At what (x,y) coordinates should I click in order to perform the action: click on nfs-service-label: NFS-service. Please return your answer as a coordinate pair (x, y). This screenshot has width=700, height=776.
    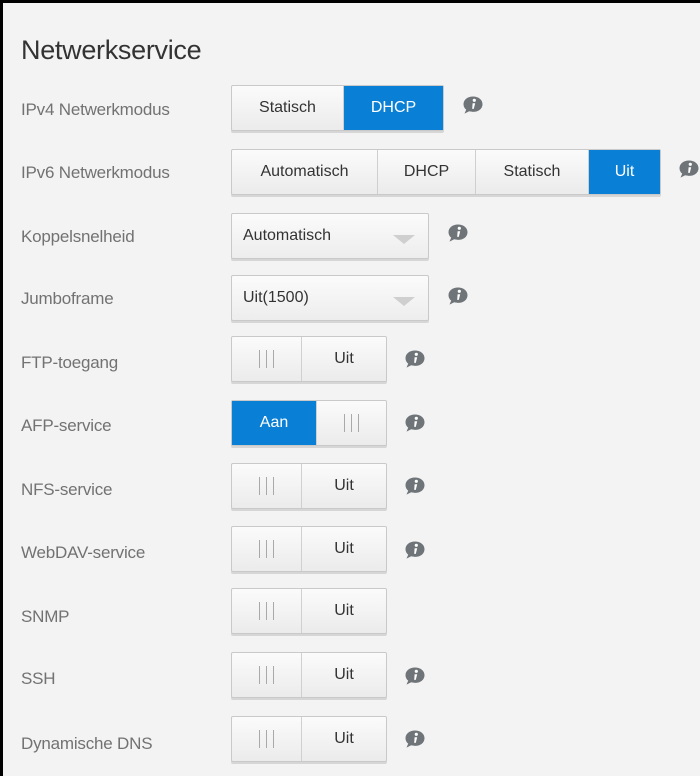
    Looking at the image, I should click on (67, 489).